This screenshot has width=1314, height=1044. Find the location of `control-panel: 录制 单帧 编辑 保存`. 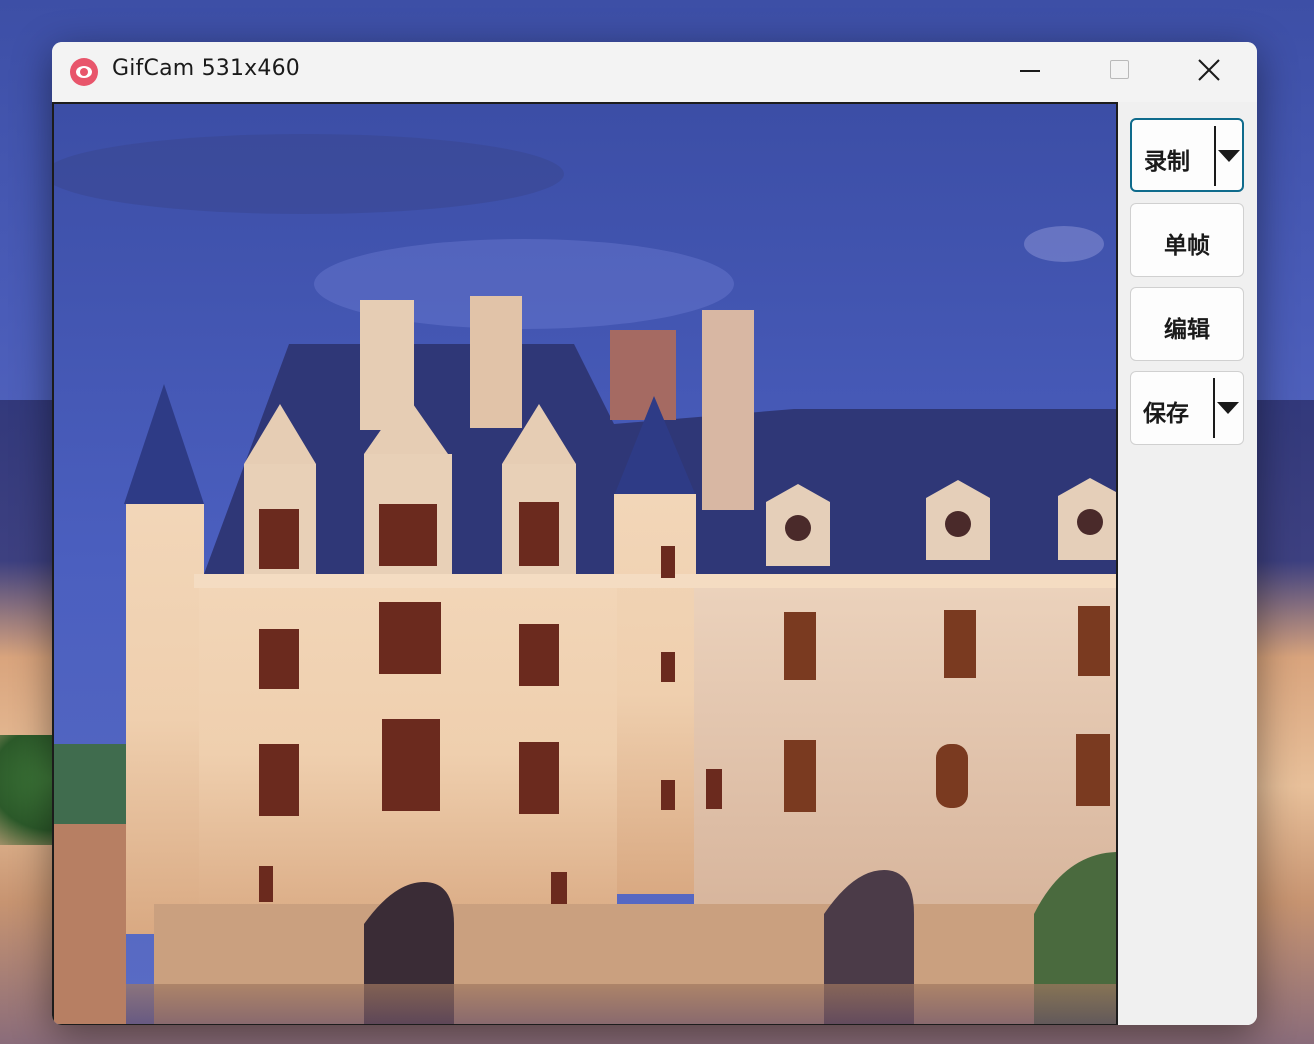

control-panel: 录制 单帧 编辑 保存 is located at coordinates (1187, 563).